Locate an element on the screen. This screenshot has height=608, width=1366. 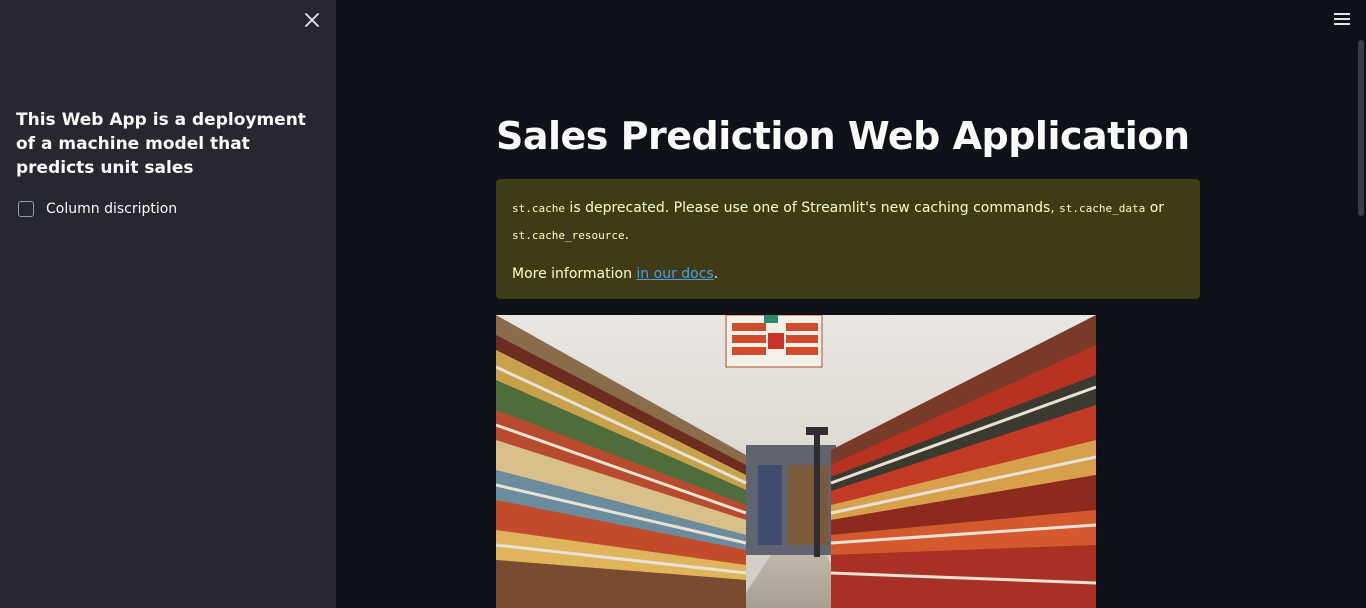
more-info-text: More information is located at coordinates (574, 274).